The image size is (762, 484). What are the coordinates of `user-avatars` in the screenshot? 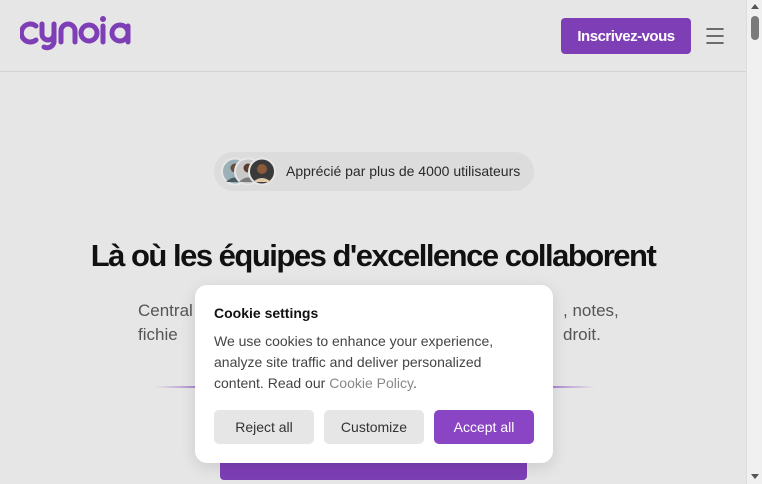 It's located at (248, 171).